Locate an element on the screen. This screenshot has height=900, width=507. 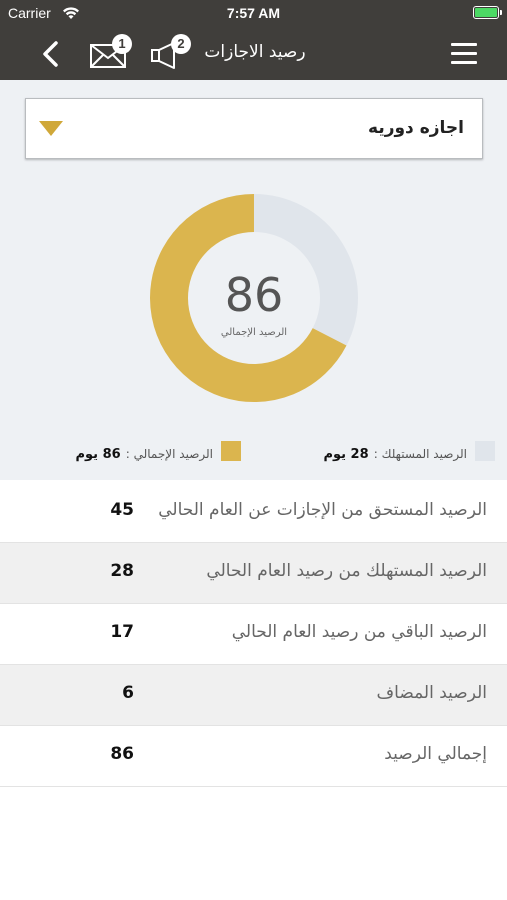
row-value: 6 is located at coordinates (128, 693).